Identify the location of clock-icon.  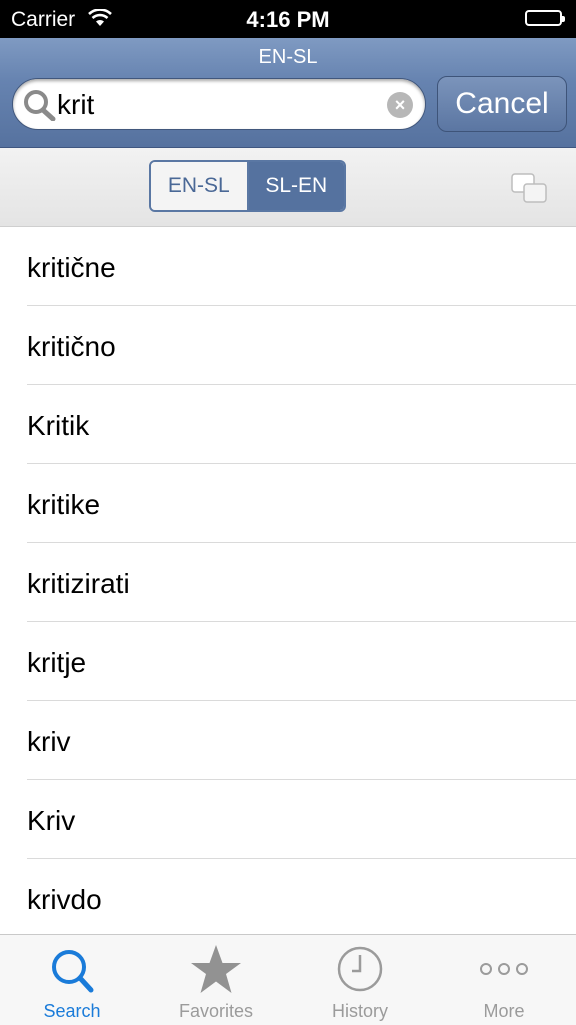
(360, 971).